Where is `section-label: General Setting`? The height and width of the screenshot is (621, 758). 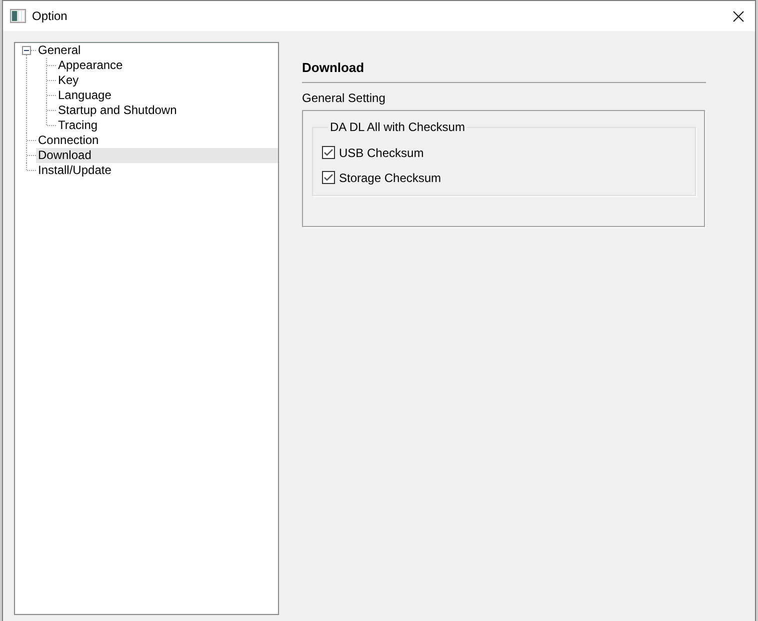 section-label: General Setting is located at coordinates (344, 98).